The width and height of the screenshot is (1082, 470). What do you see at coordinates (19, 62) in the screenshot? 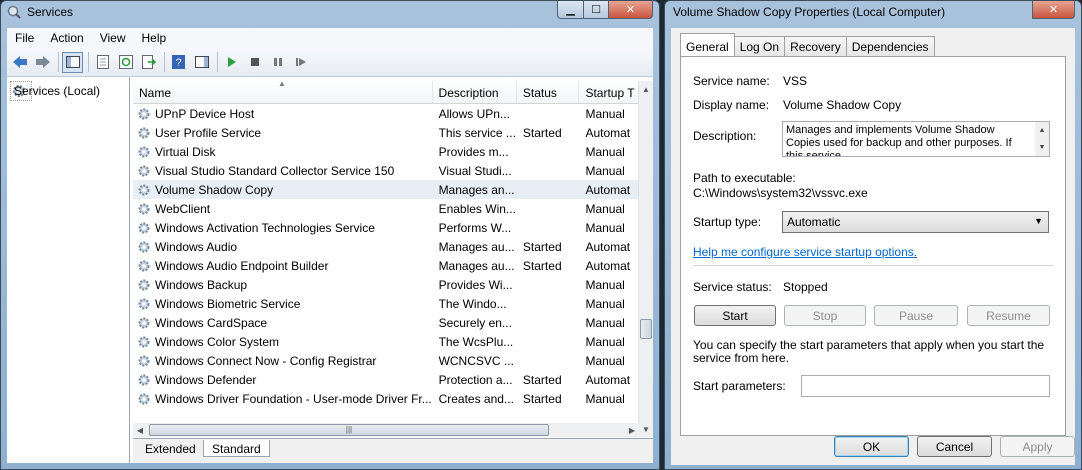
I see `back-button` at bounding box center [19, 62].